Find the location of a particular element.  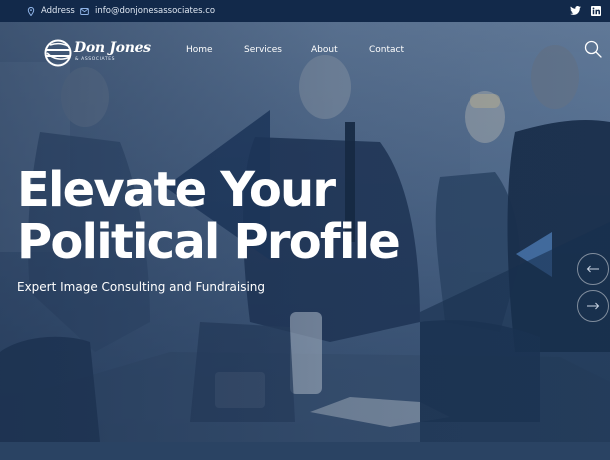

globe-logo-icon is located at coordinates (58, 53).